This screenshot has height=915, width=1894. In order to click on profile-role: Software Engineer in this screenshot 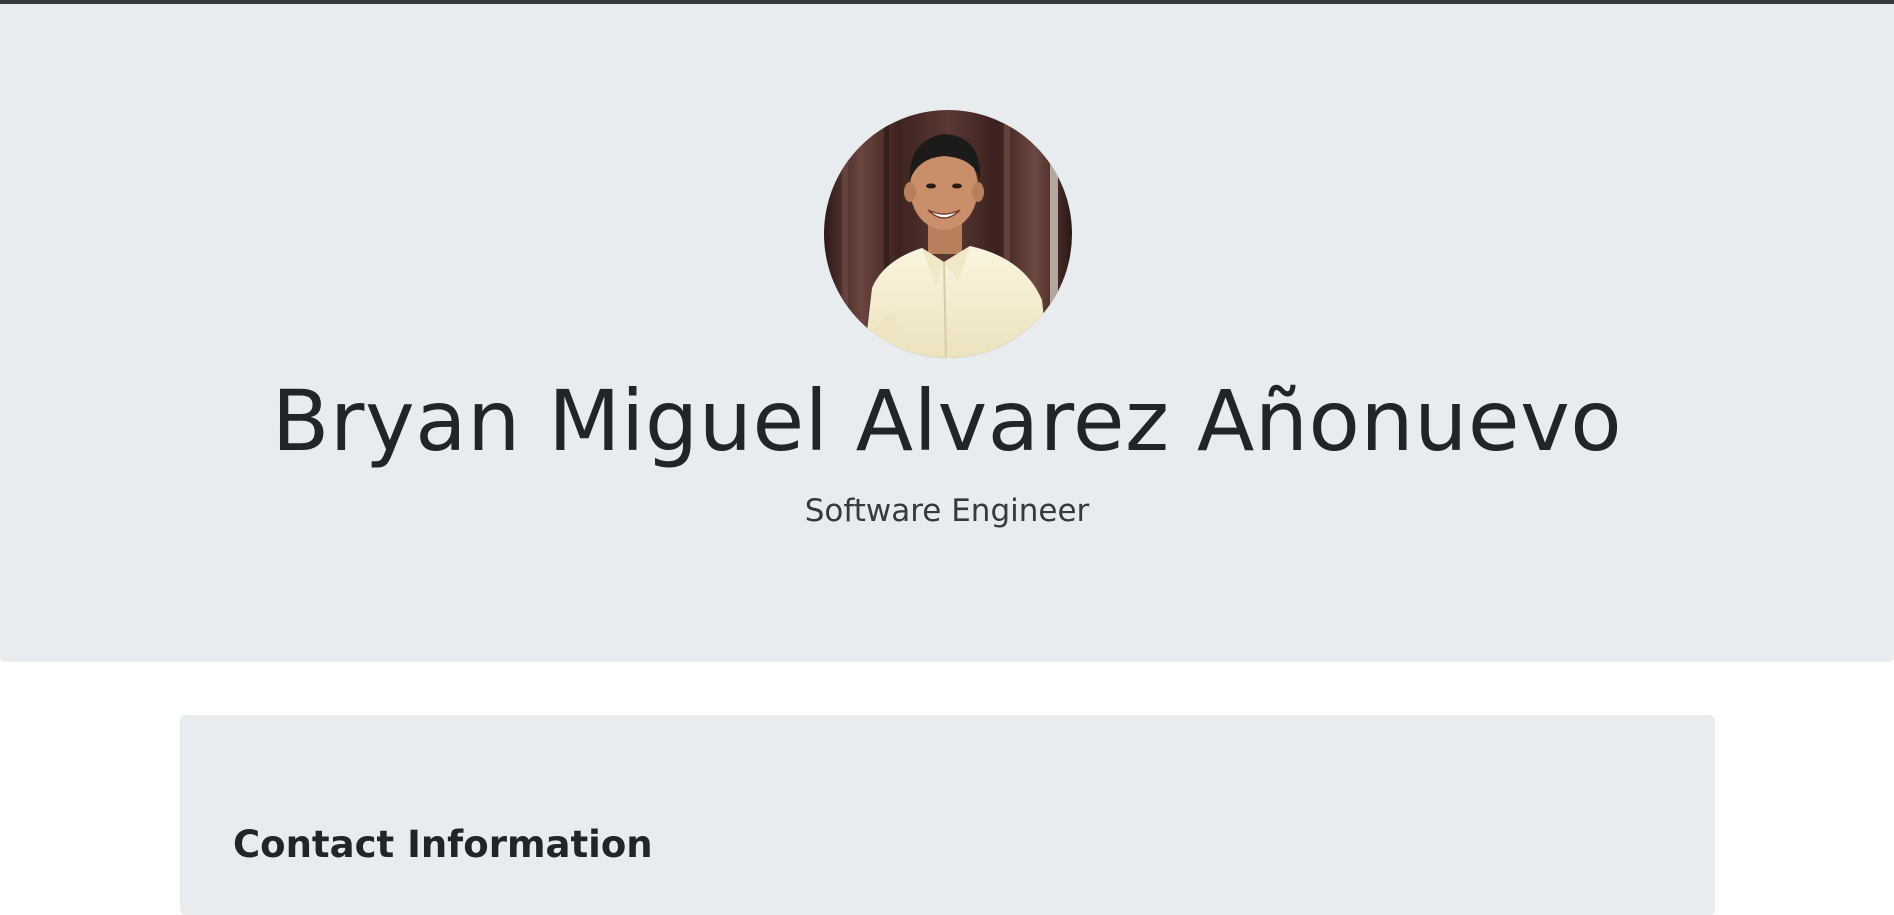, I will do `click(947, 511)`.